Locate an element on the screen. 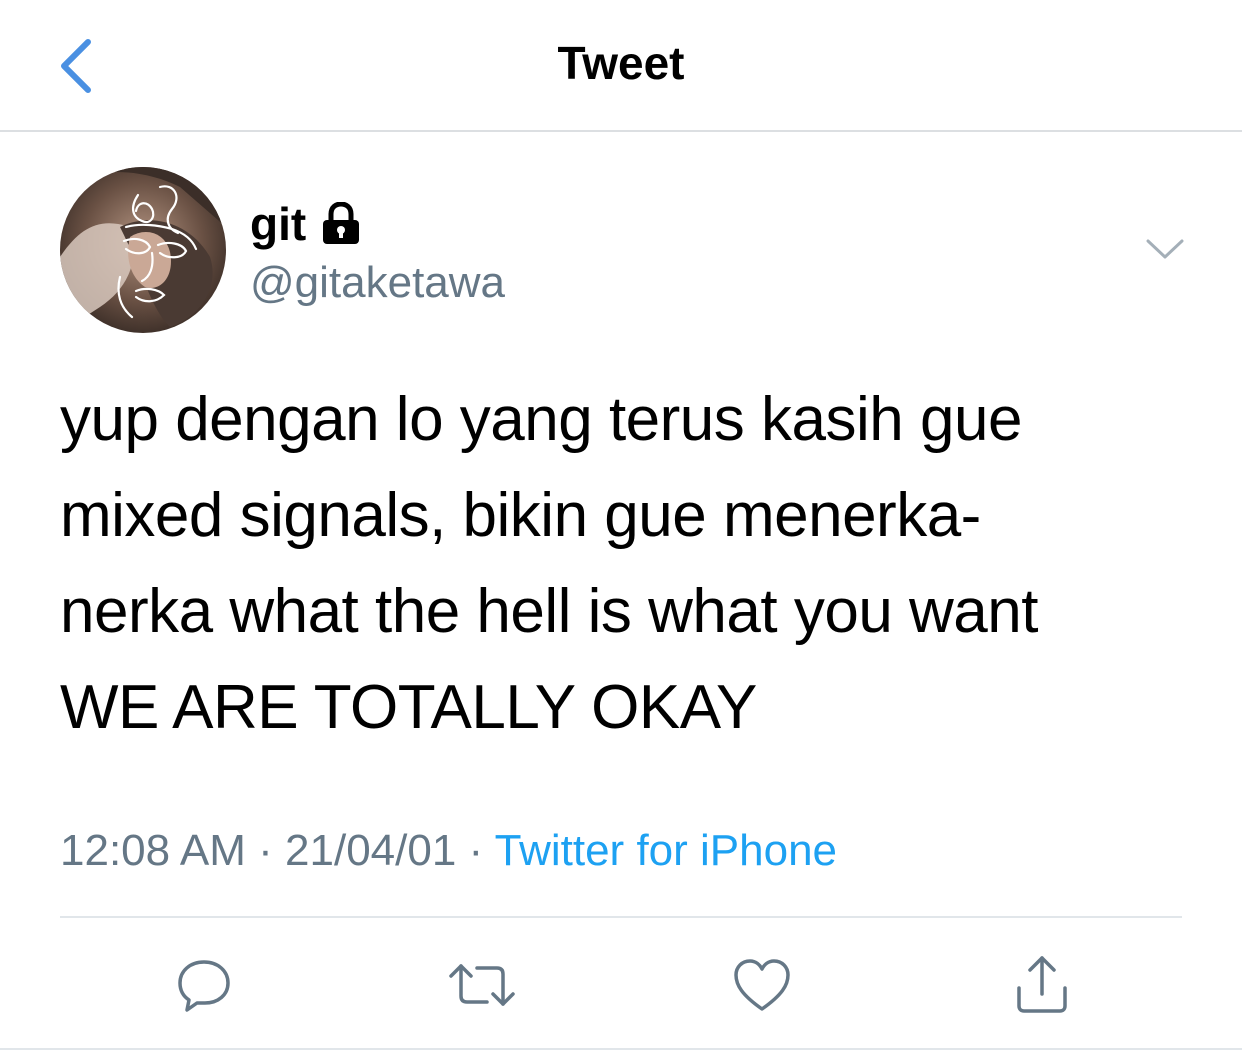  tweet-line: WE ARE TOTALLY OKAY is located at coordinates (408, 707).